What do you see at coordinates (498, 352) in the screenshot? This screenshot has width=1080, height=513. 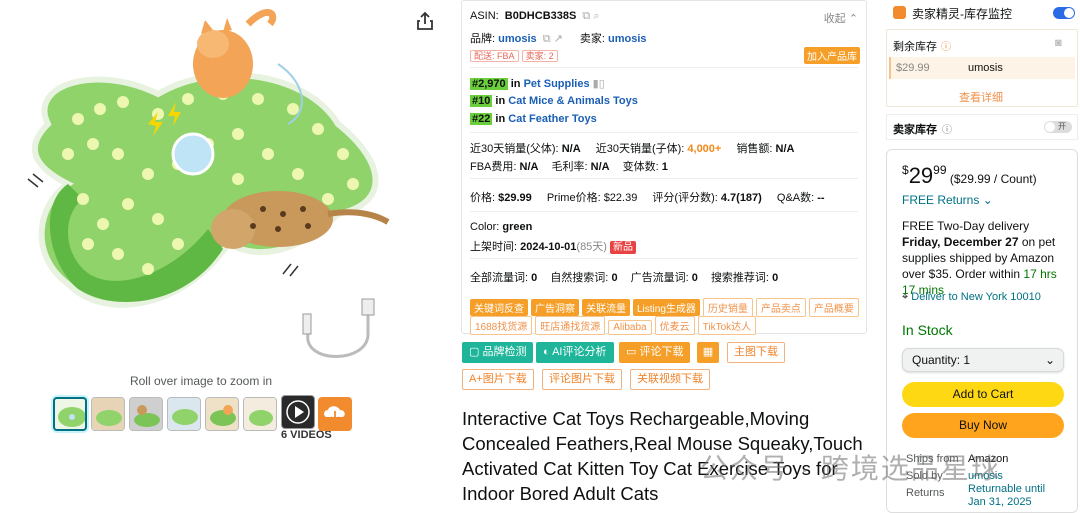 I see `brand-check-button: ▢ 品牌检测` at bounding box center [498, 352].